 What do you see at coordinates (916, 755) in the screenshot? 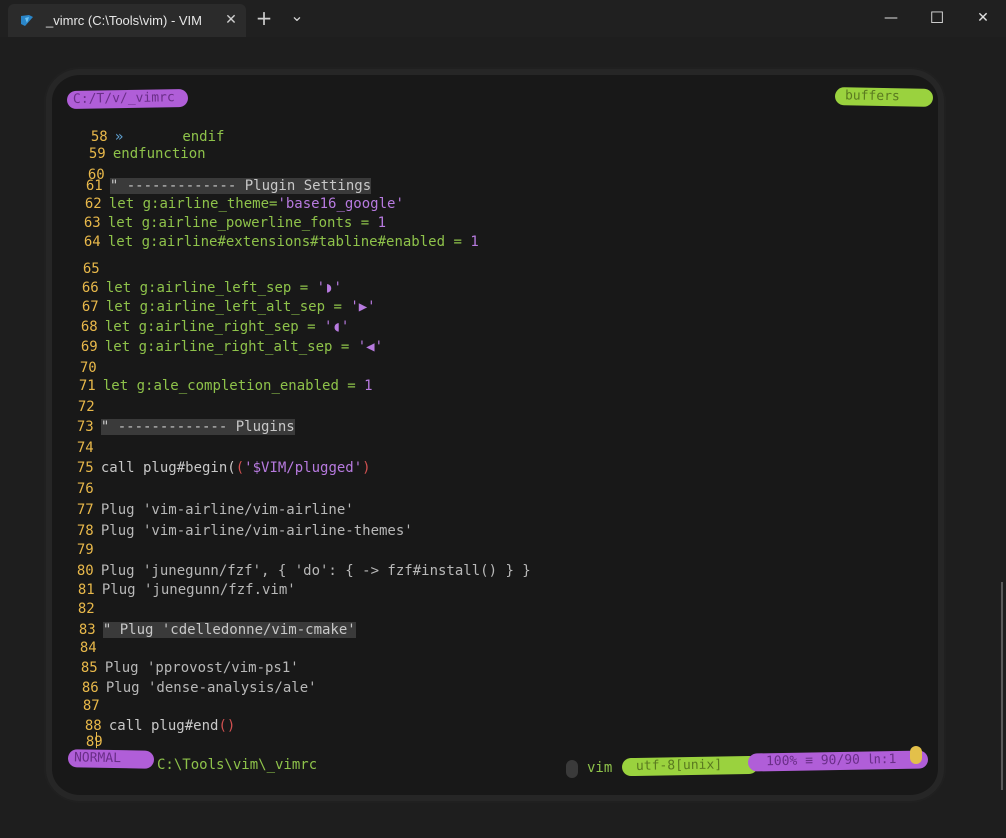
I see `status-end-cap-icon` at bounding box center [916, 755].